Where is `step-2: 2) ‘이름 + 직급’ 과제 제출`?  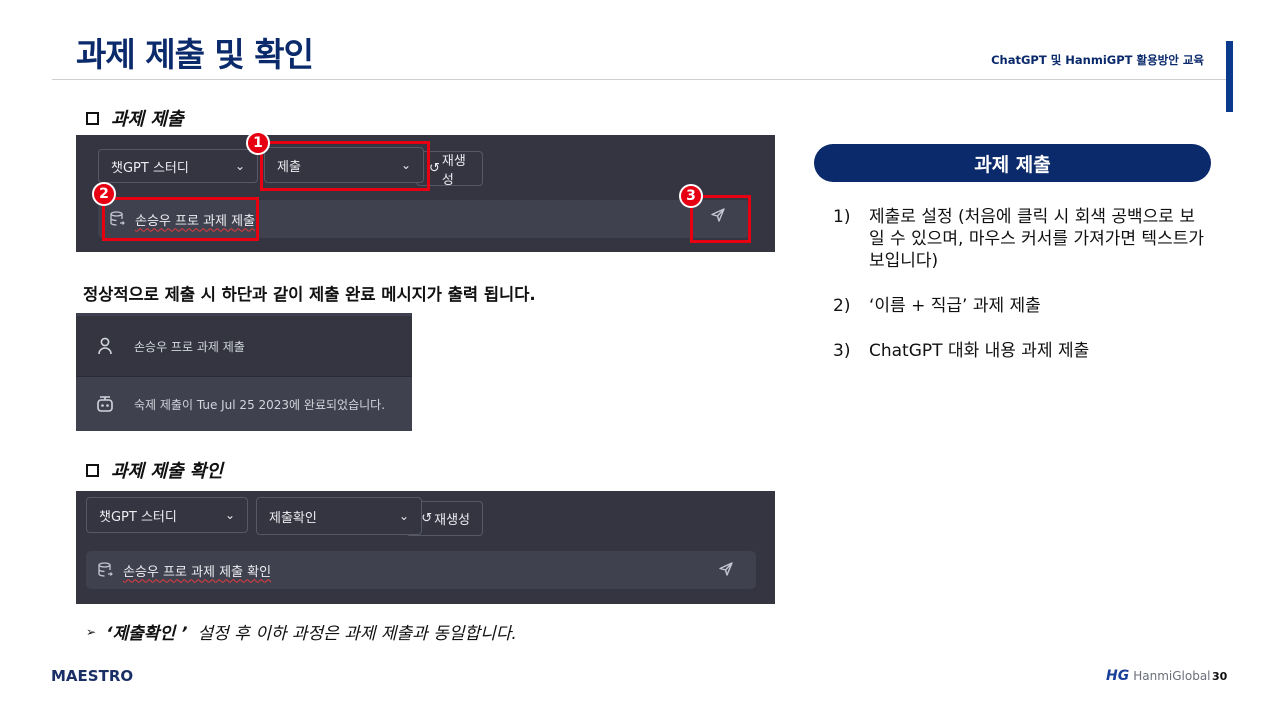
step-2: 2) ‘이름 + 직급’ 과제 제출 is located at coordinates (1023, 306).